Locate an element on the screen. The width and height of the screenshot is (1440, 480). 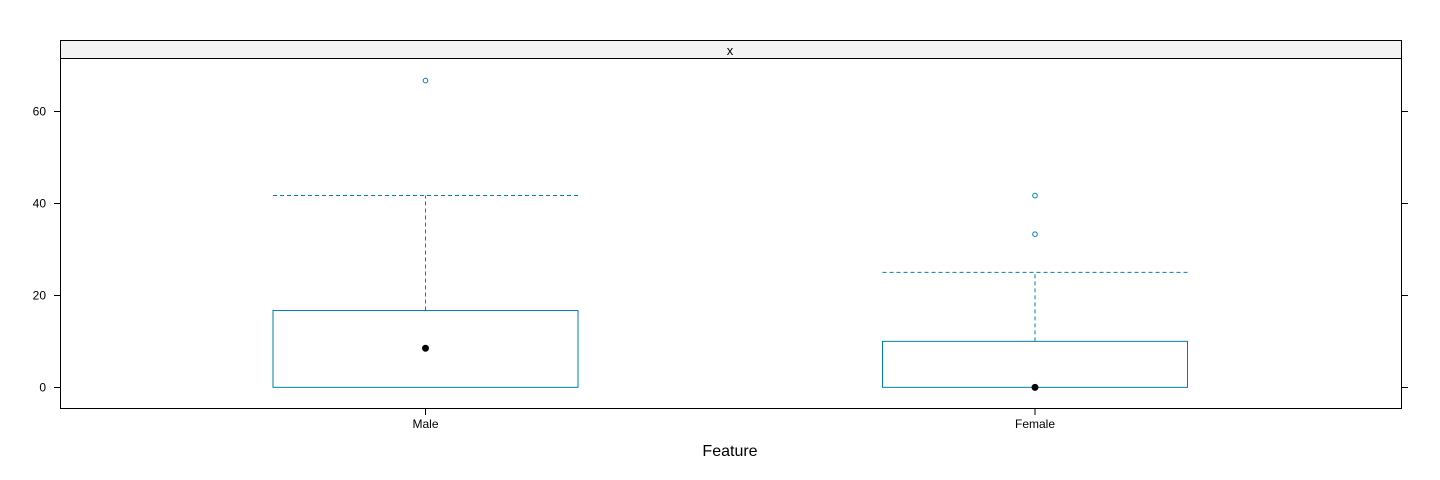
x-axis-categories: Male Female is located at coordinates (733, 419).